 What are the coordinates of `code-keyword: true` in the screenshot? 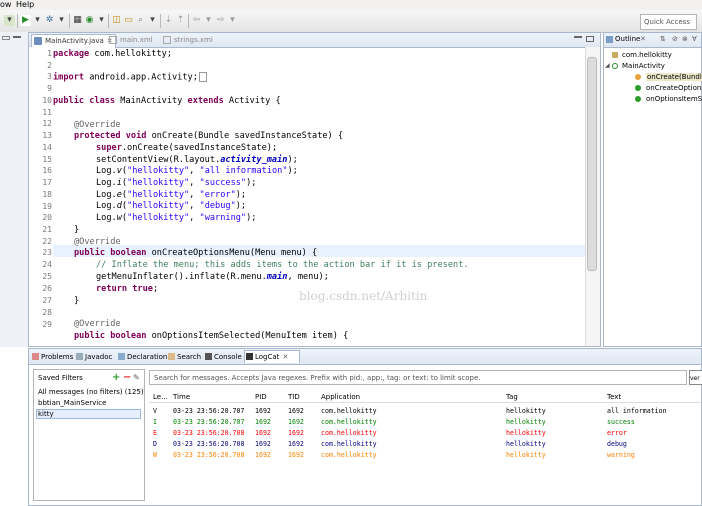 It's located at (142, 289).